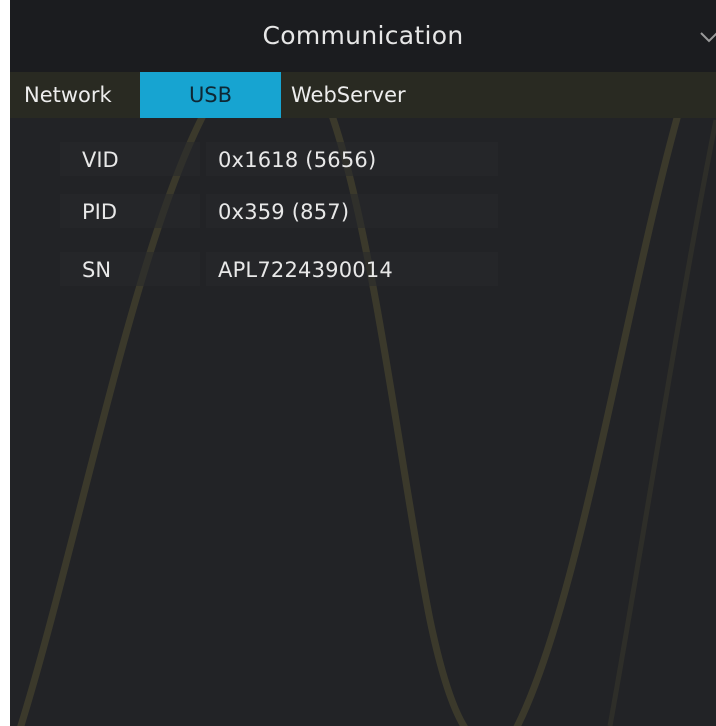 This screenshot has width=716, height=726. I want to click on tab-webserver: WebServer, so click(366, 95).